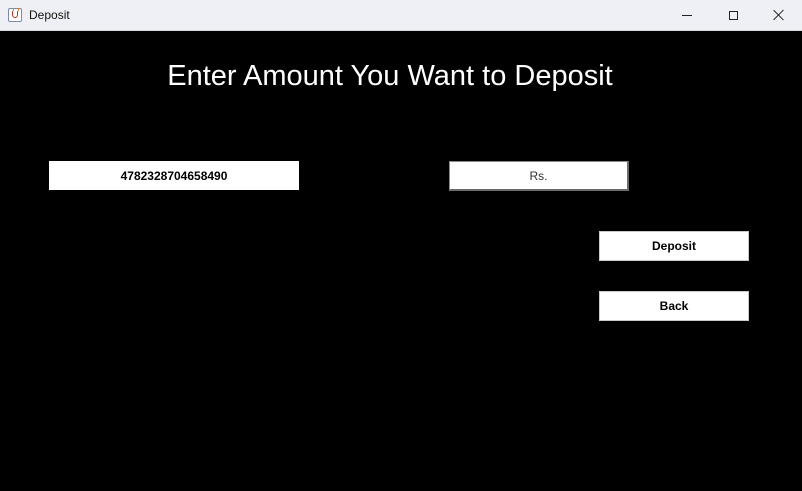 The height and width of the screenshot is (491, 802). Describe the element at coordinates (674, 246) in the screenshot. I see `deposit-button: Deposit` at that location.